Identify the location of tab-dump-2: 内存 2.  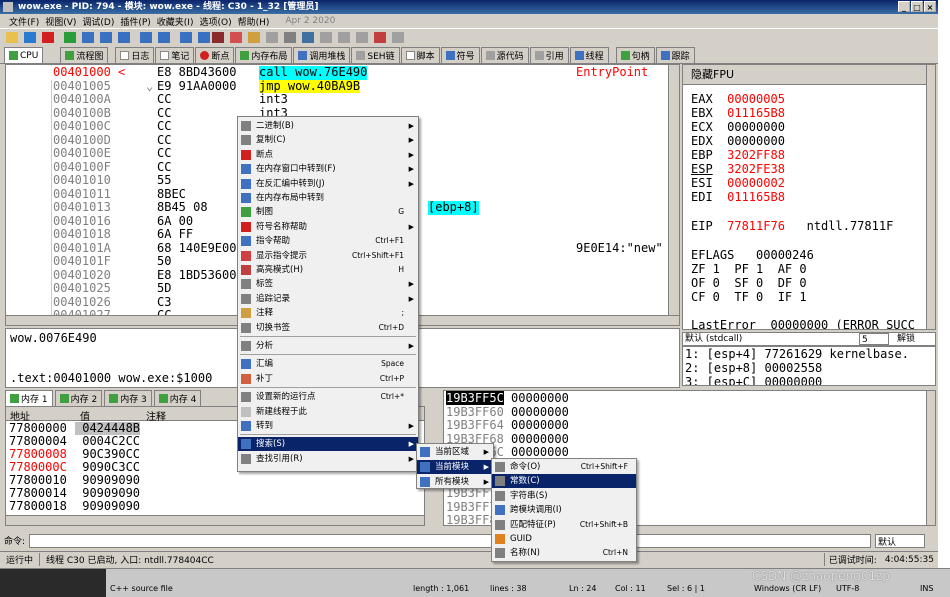
(78, 398).